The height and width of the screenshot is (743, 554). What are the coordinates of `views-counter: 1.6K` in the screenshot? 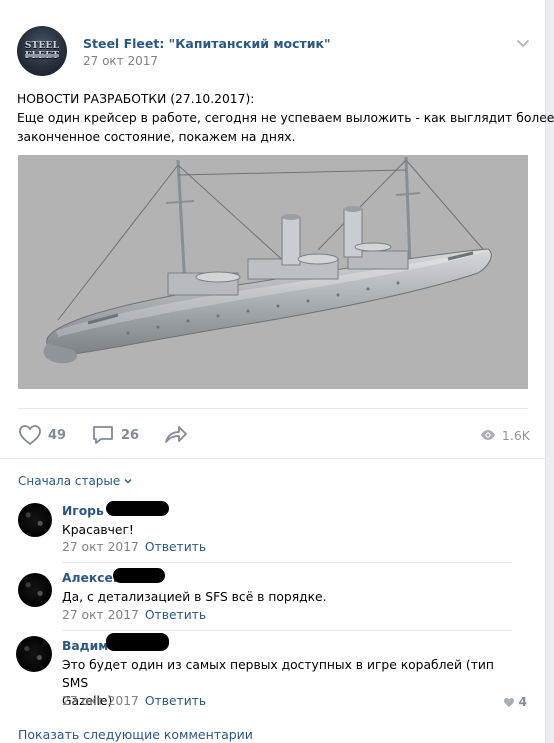 It's located at (505, 435).